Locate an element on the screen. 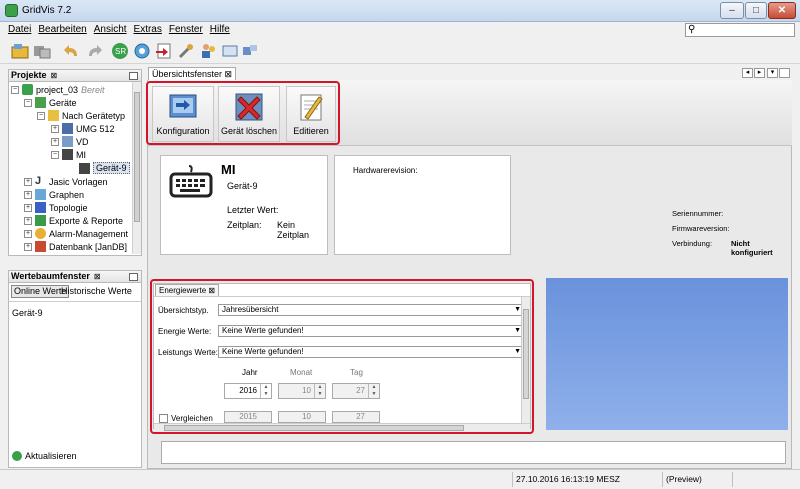  geraet9-label: Gerät-9 is located at coordinates (111, 168).